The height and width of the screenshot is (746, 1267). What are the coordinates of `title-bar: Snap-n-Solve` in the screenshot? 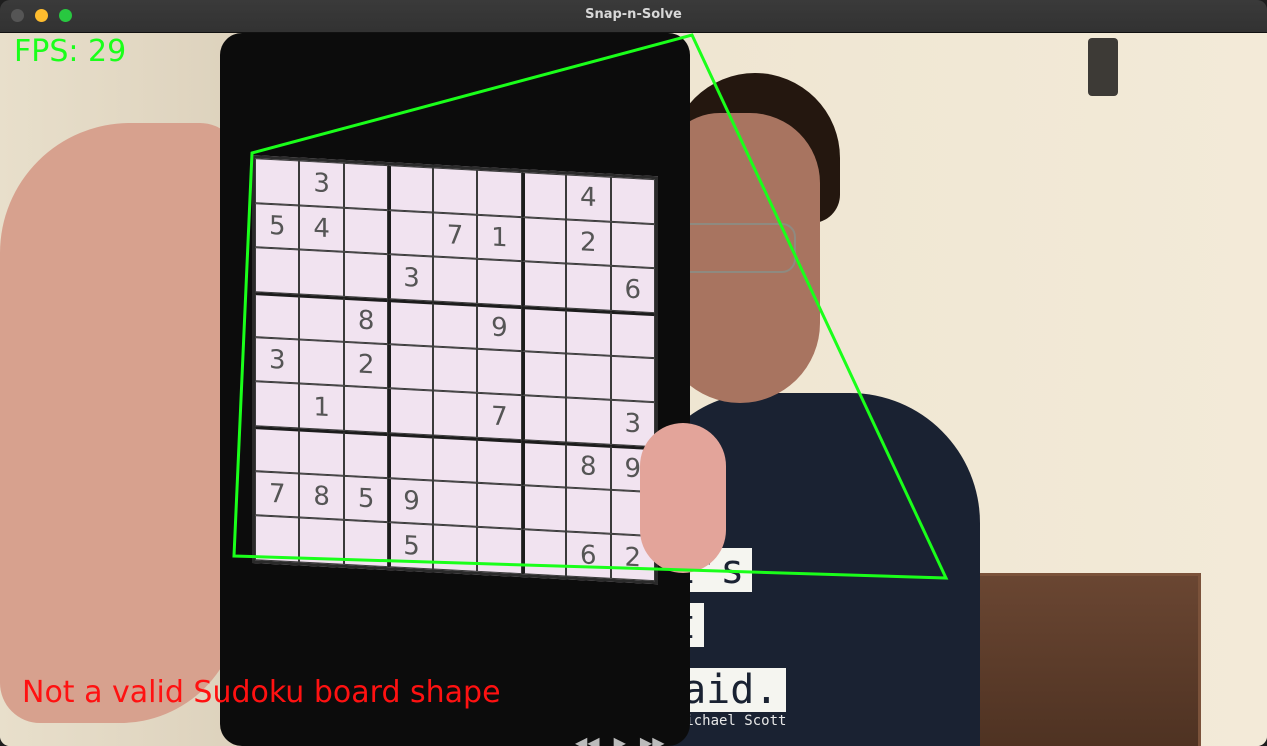 It's located at (633, 16).